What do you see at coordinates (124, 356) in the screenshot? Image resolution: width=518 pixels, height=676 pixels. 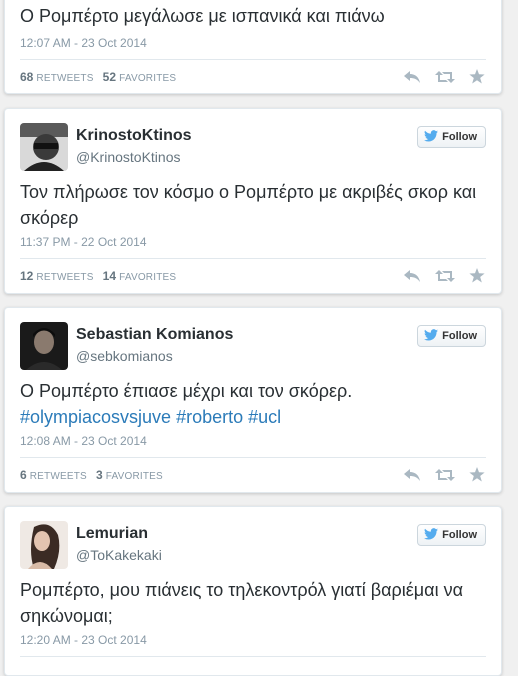 I see `user-handle: @sebkomianos` at bounding box center [124, 356].